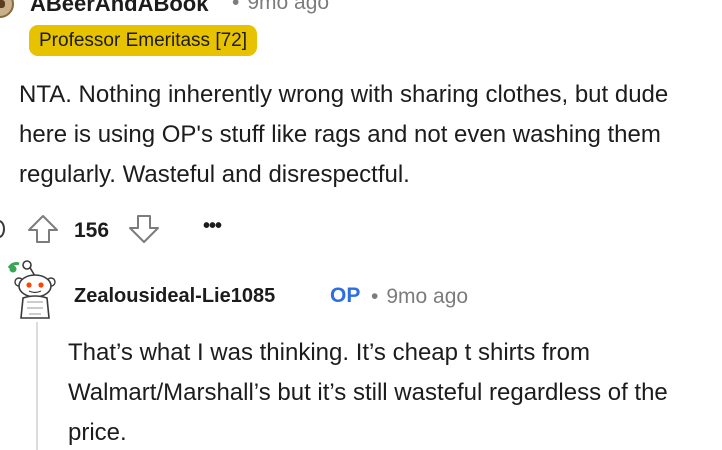  I want to click on more-options-icon: •••, so click(212, 226).